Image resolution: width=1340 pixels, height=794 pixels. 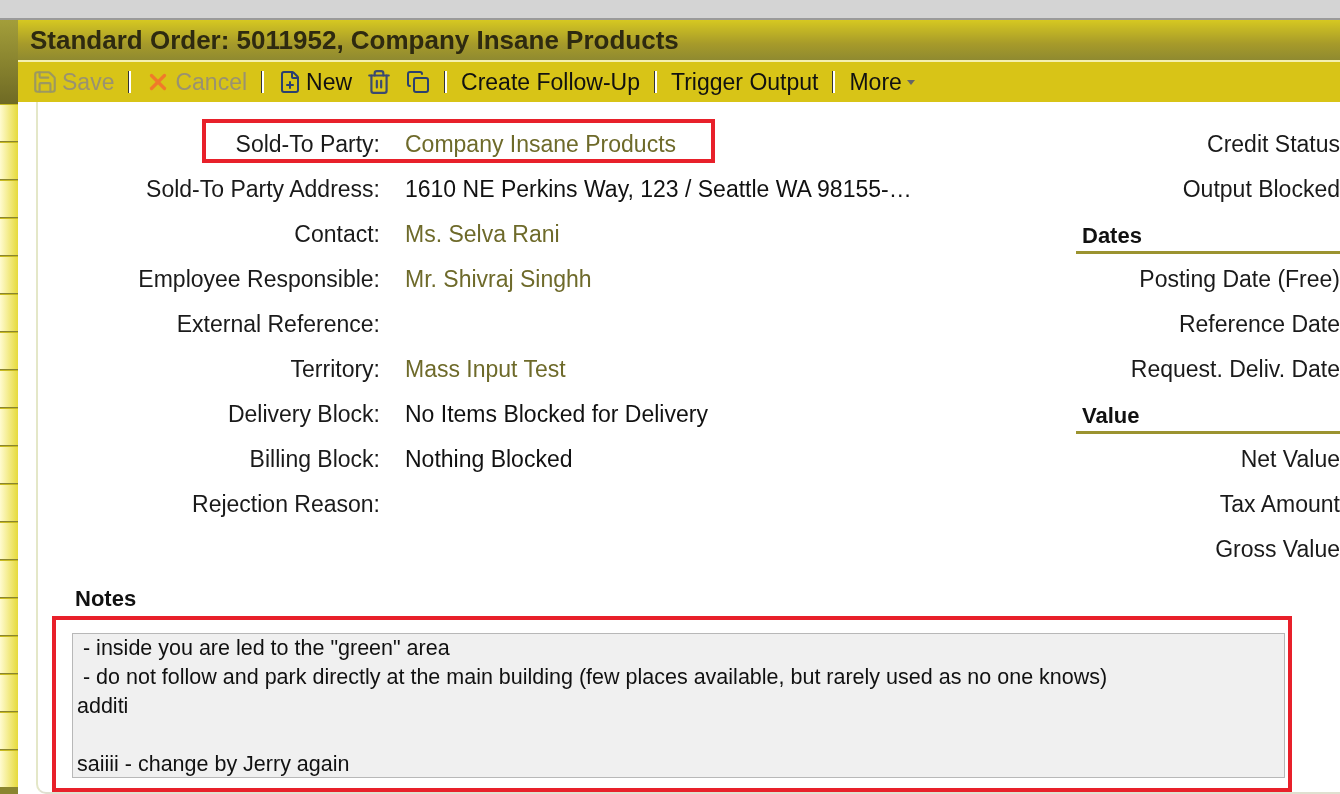 I want to click on field-label: External Reference:, so click(x=277, y=324).